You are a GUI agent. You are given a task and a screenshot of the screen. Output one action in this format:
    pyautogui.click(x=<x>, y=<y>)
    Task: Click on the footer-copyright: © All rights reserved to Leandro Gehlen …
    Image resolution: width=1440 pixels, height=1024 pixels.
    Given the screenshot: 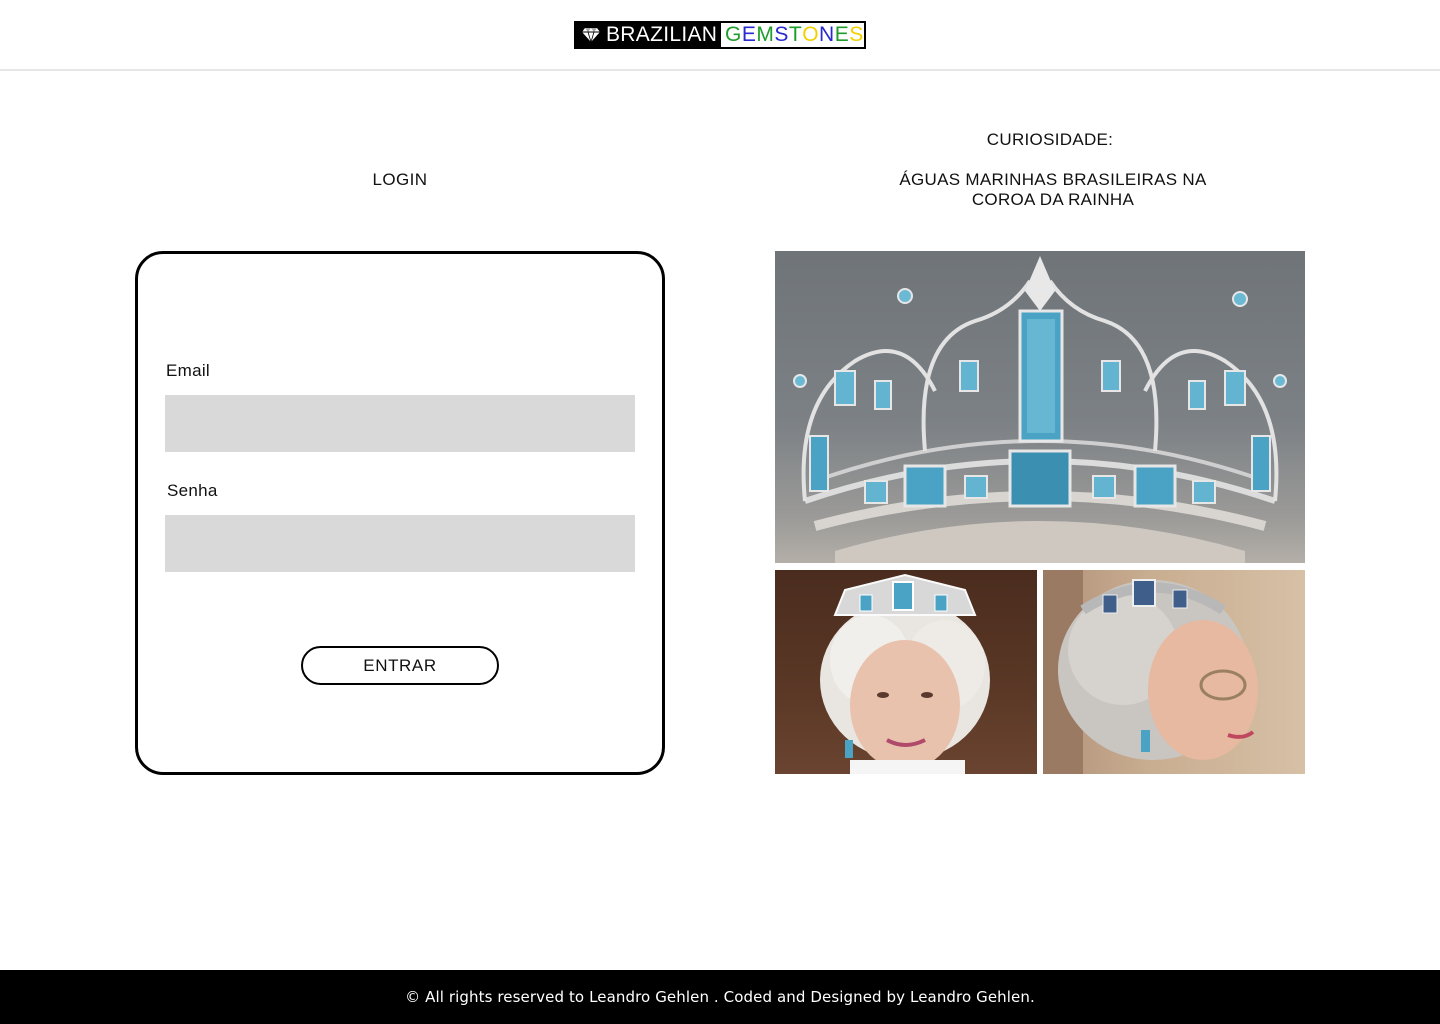 What is the action you would take?
    pyautogui.click(x=720, y=997)
    